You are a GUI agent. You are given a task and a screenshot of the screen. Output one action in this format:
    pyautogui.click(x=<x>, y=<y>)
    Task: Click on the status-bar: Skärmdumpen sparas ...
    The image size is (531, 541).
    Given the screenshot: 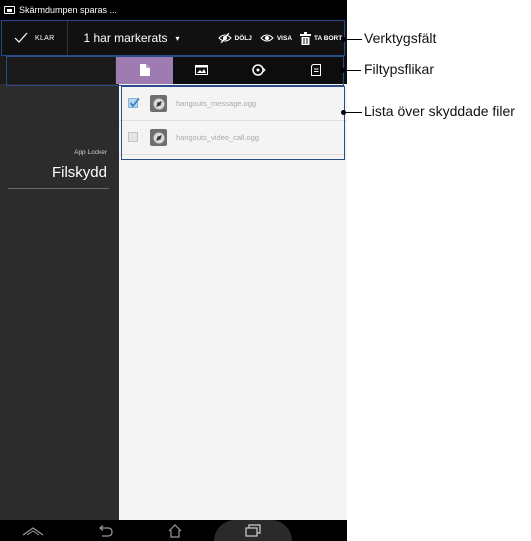 What is the action you would take?
    pyautogui.click(x=173, y=10)
    